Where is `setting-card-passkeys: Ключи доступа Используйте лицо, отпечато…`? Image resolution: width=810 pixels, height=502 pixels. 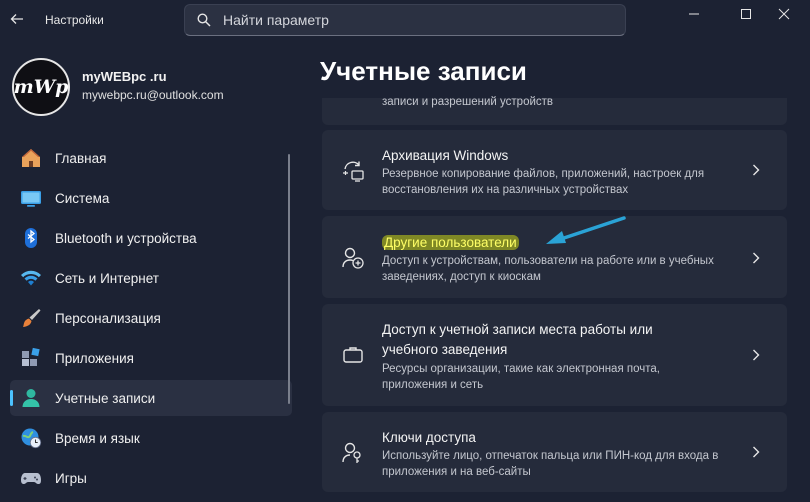 setting-card-passkeys: Ключи доступа Используйте лицо, отпечато… is located at coordinates (554, 452).